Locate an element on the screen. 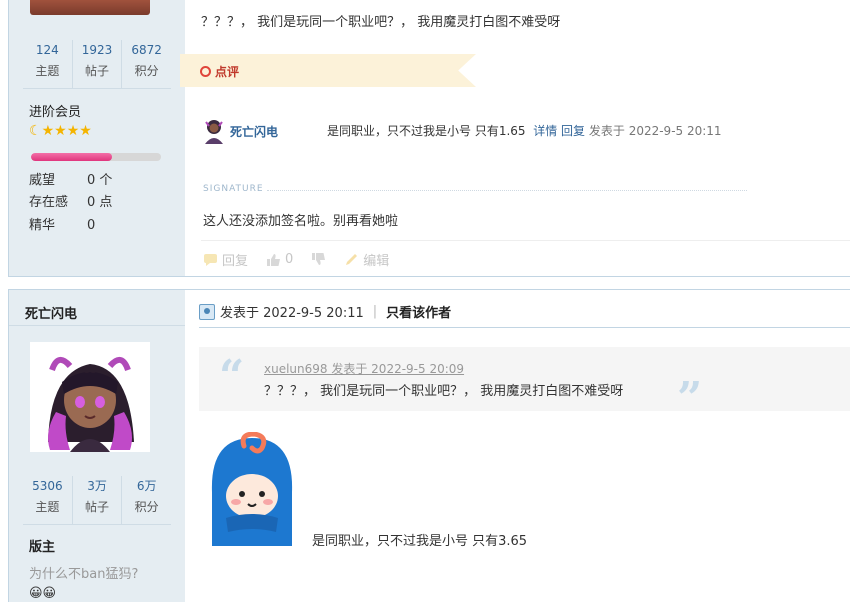 The width and height of the screenshot is (850, 602). attr-value: 0 个 is located at coordinates (100, 180).